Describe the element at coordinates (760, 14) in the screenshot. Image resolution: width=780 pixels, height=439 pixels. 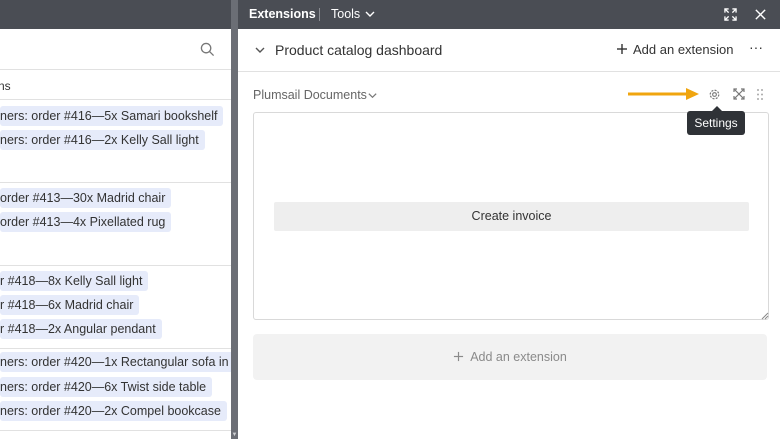
I see `close-icon` at that location.